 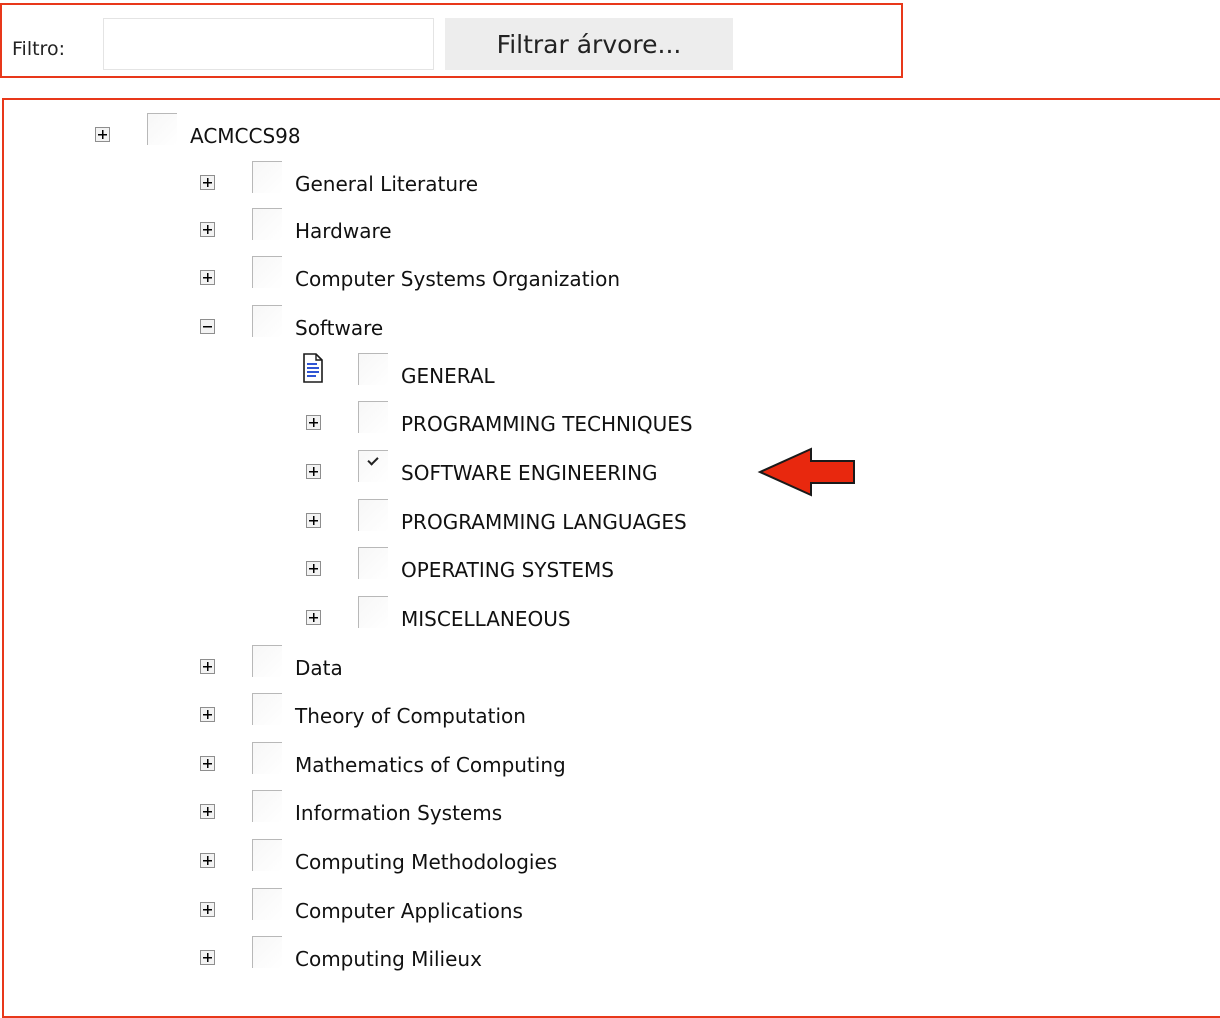 I want to click on node-label: MISCELLANEOUS, so click(x=486, y=619).